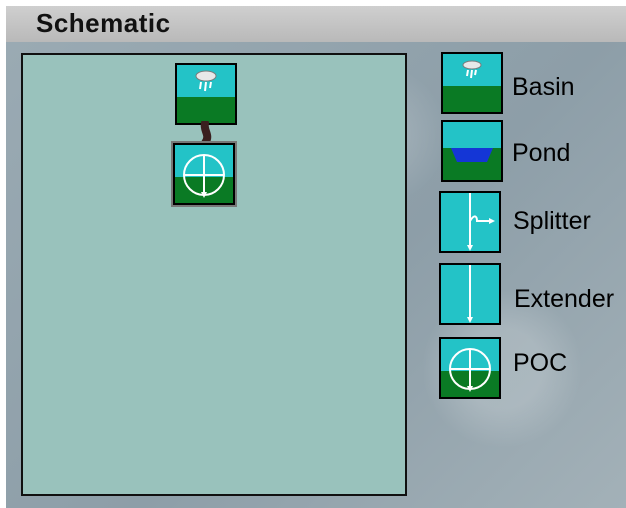  I want to click on schematic-poc-node, so click(204, 174).